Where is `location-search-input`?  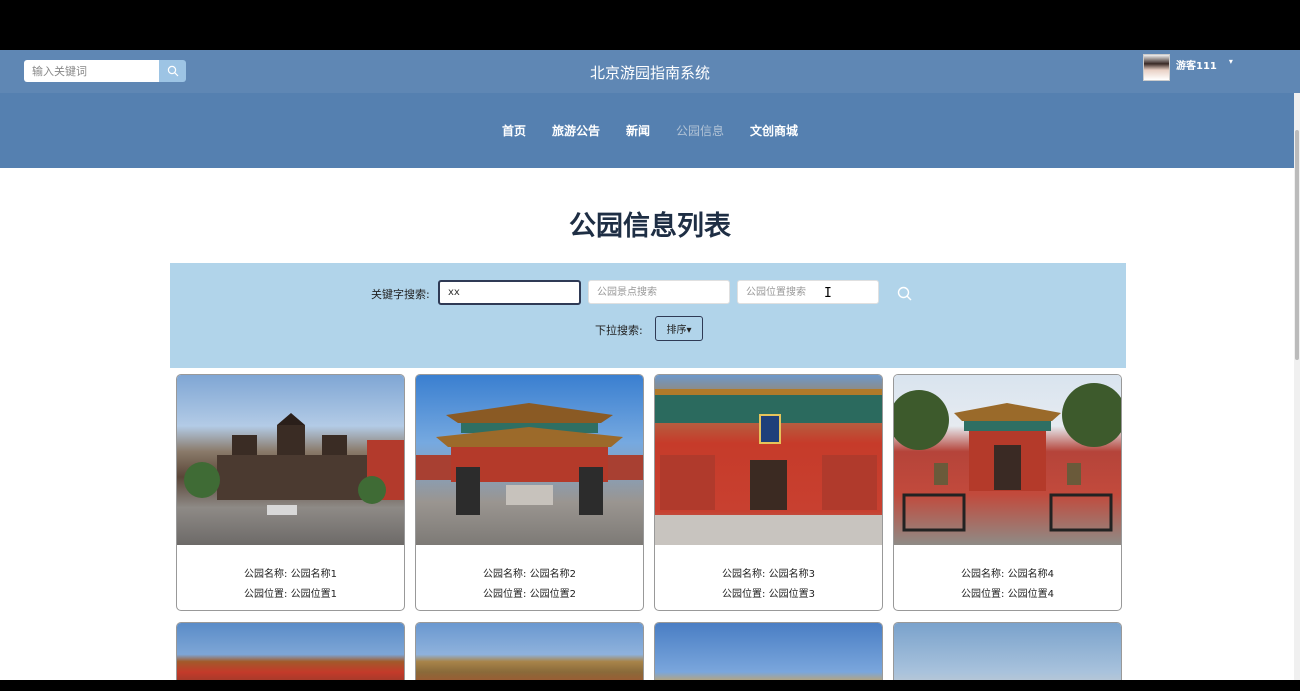 location-search-input is located at coordinates (808, 292).